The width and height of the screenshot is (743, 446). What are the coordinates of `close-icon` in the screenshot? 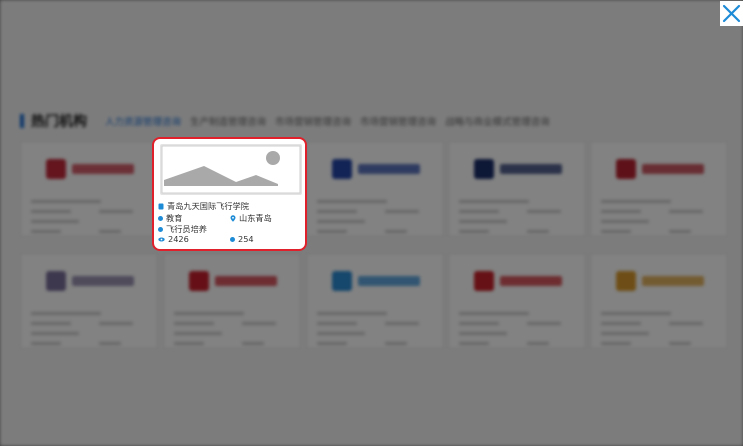 It's located at (731, 13).